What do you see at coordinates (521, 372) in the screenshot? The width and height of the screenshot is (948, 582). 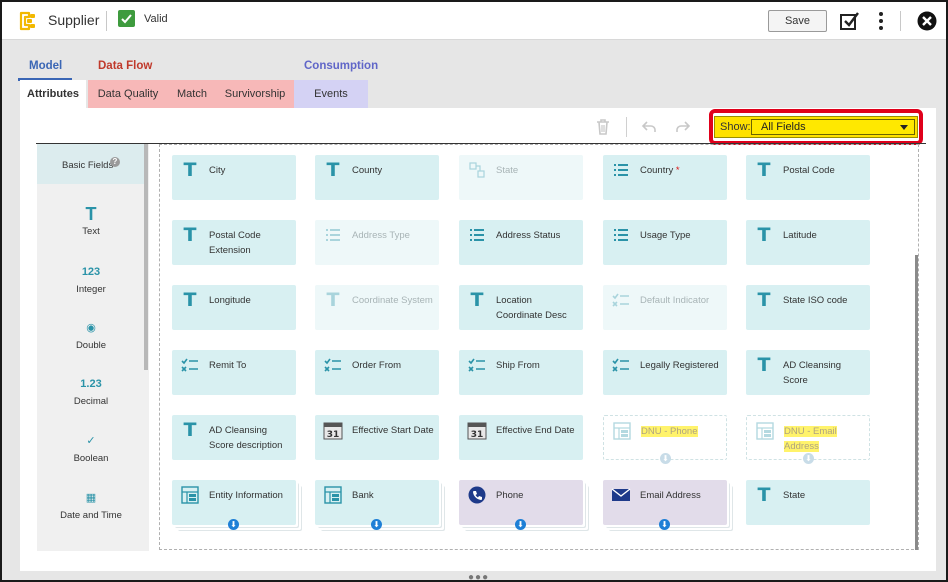 I see `field-card-ship-from: Ship From` at bounding box center [521, 372].